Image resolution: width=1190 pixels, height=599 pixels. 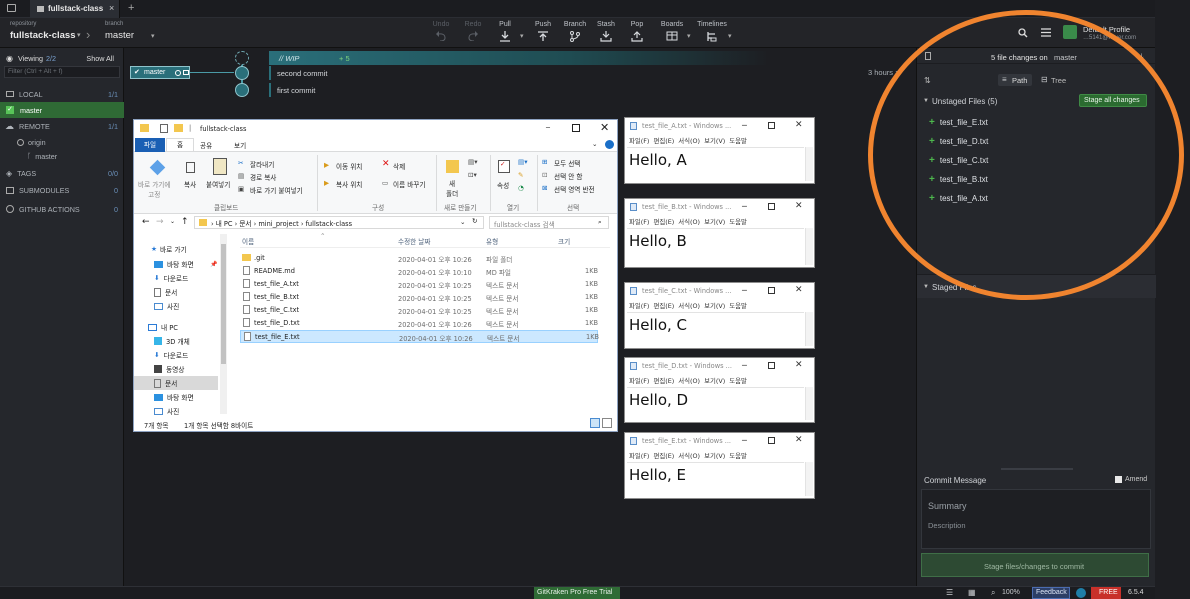 I want to click on column-name: 이름, so click(x=248, y=241).